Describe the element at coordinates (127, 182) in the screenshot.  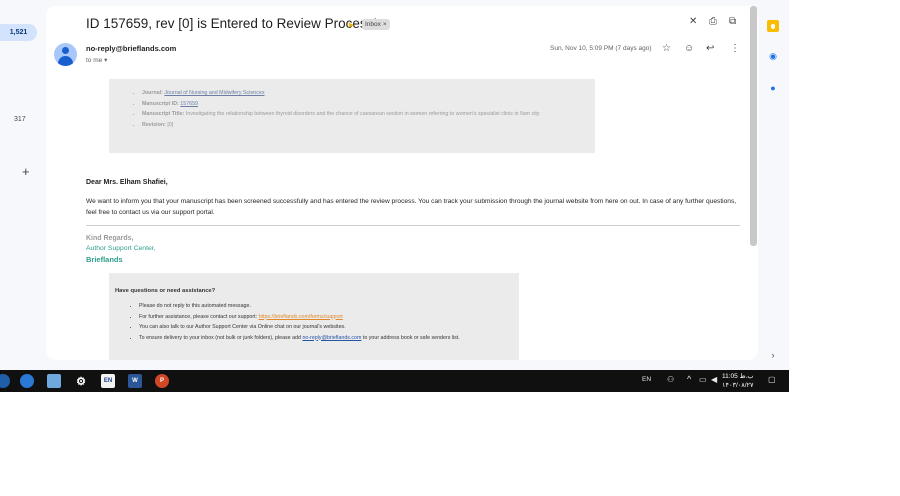
I see `greeting: Dear Mrs. Elham Shafiei,` at that location.